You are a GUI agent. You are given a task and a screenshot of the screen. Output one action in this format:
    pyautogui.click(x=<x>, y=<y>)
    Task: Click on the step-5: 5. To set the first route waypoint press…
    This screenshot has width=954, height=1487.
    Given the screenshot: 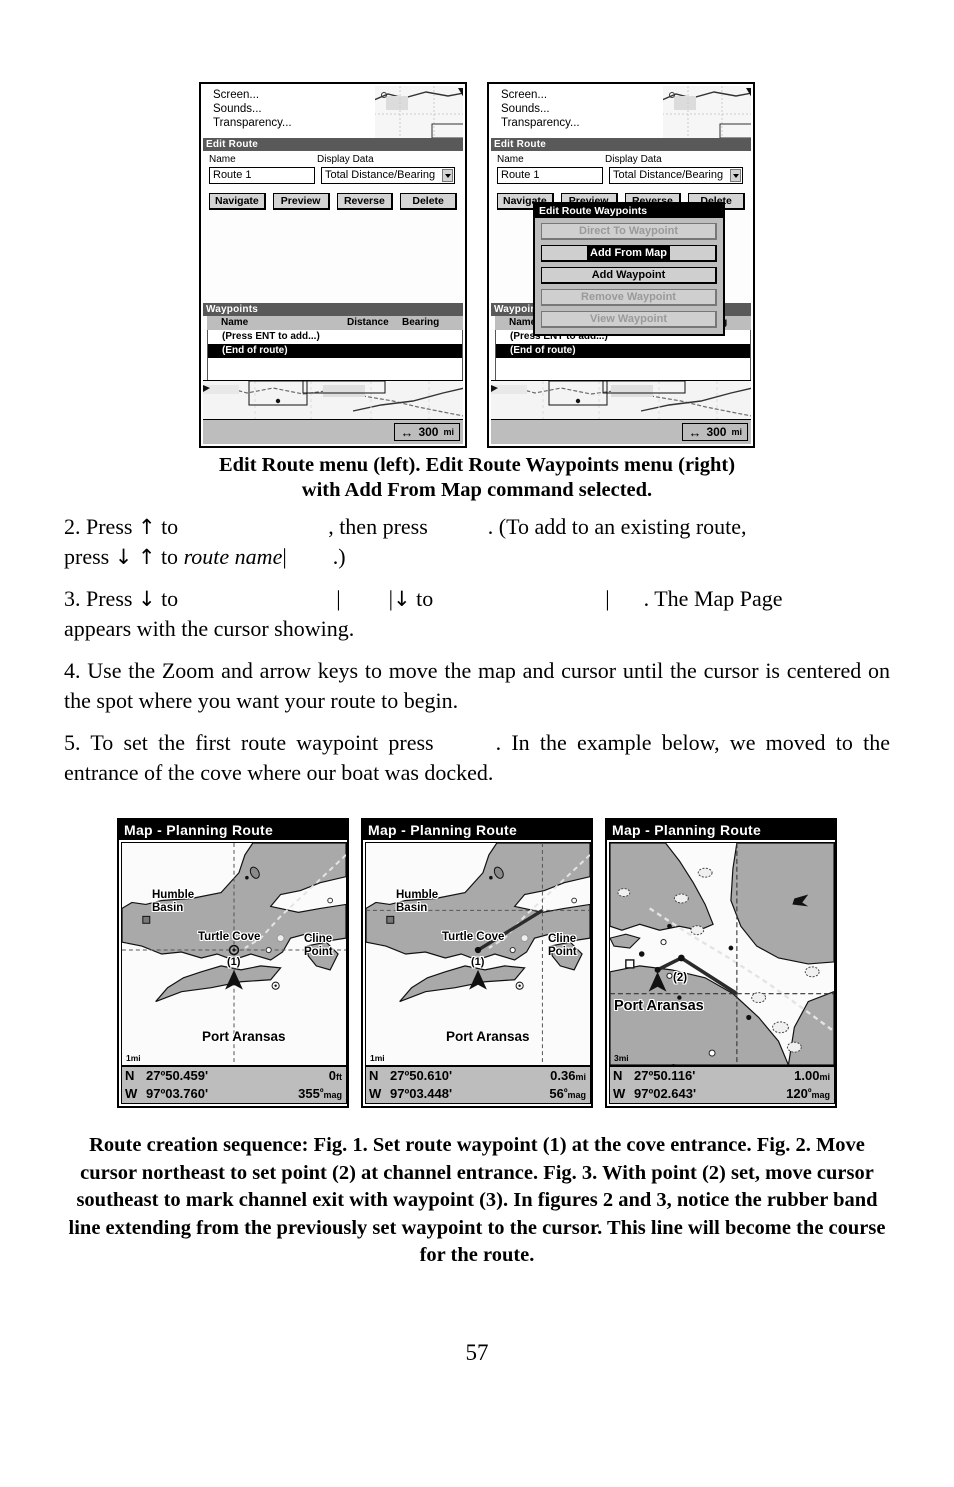 What is the action you would take?
    pyautogui.click(x=477, y=758)
    